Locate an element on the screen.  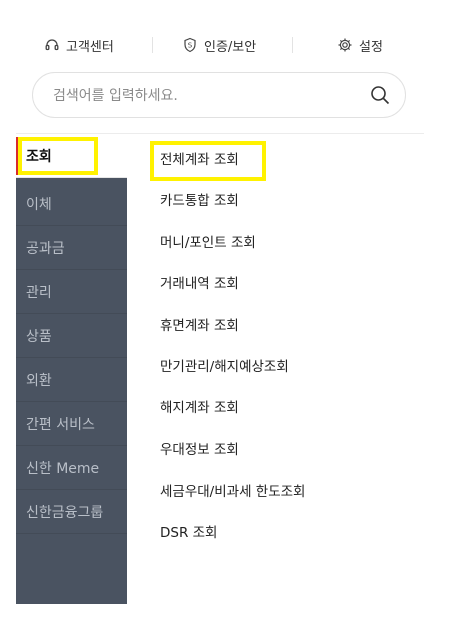
customer-center-label: 고객센터 is located at coordinates (90, 47).